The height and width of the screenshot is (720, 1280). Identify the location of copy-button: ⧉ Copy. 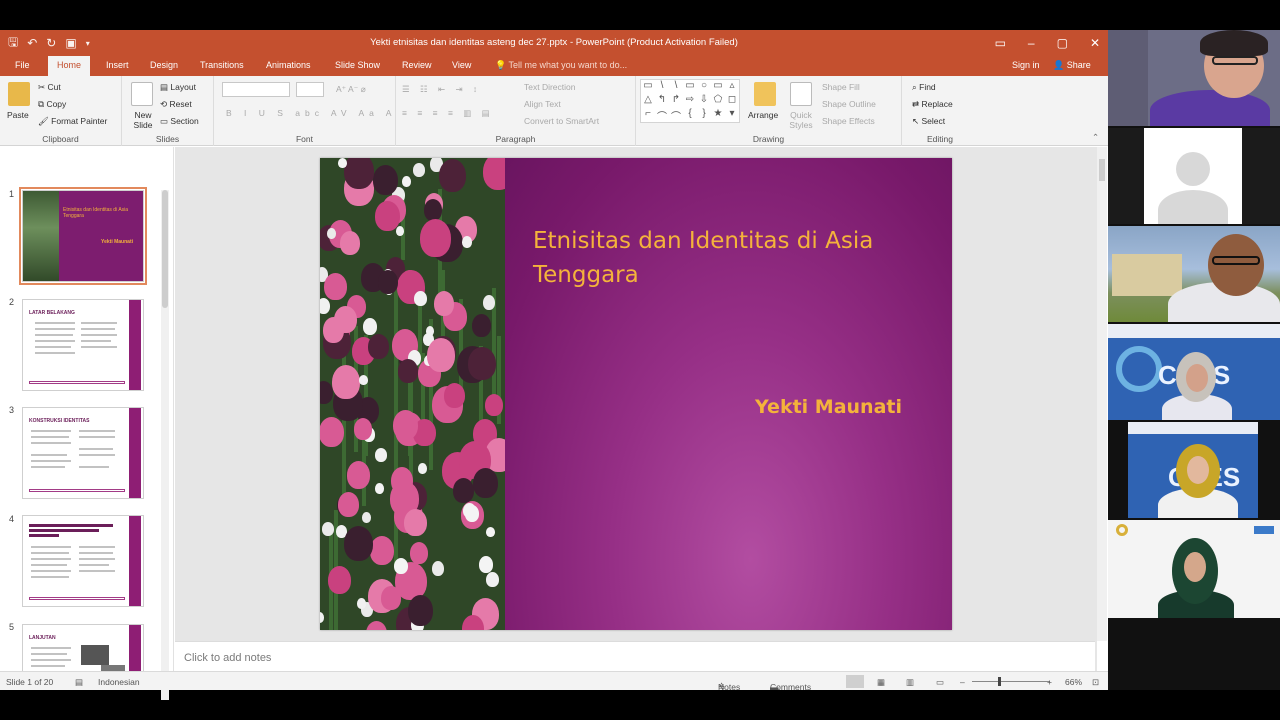
(52, 104).